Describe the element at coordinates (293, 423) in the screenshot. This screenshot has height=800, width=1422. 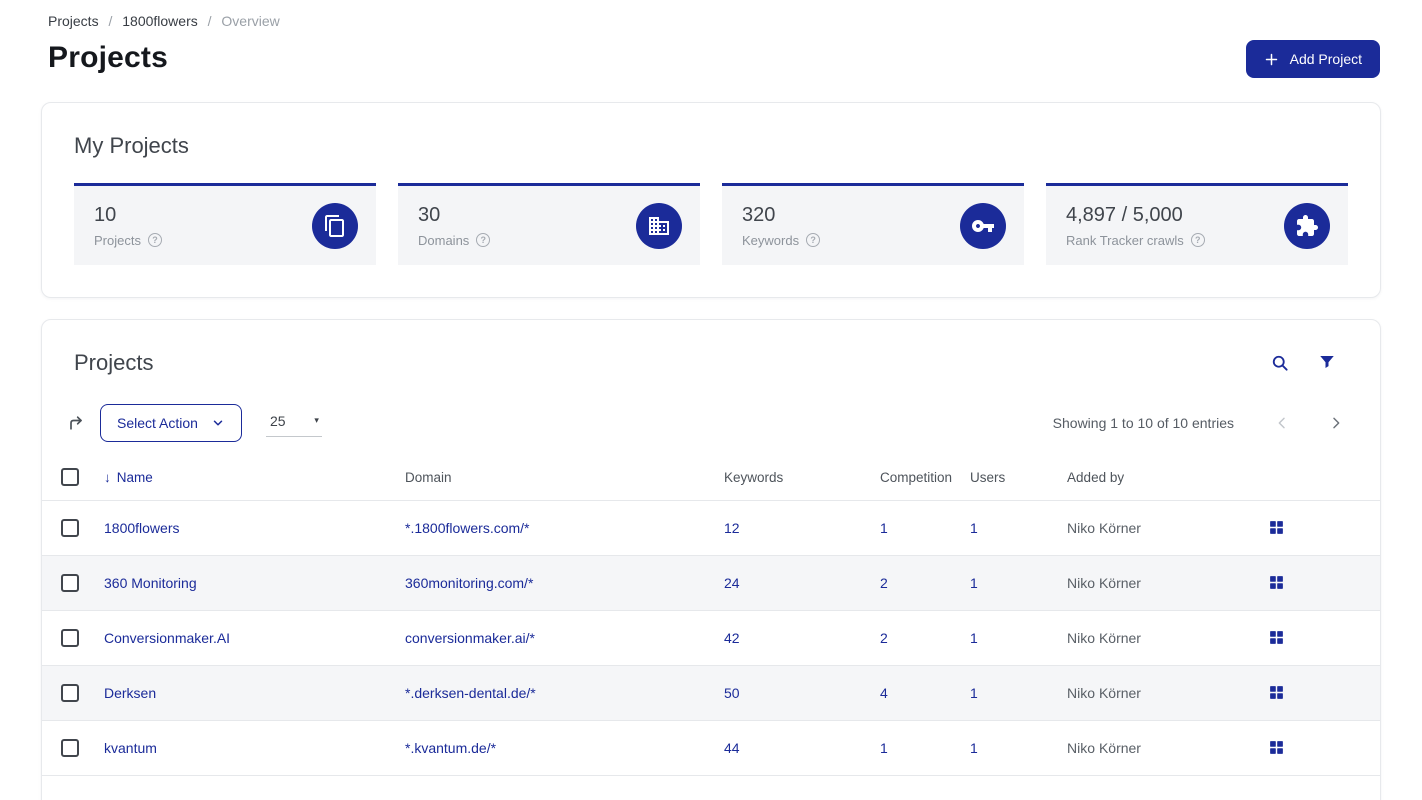
I see `page-size-select: 25` at that location.